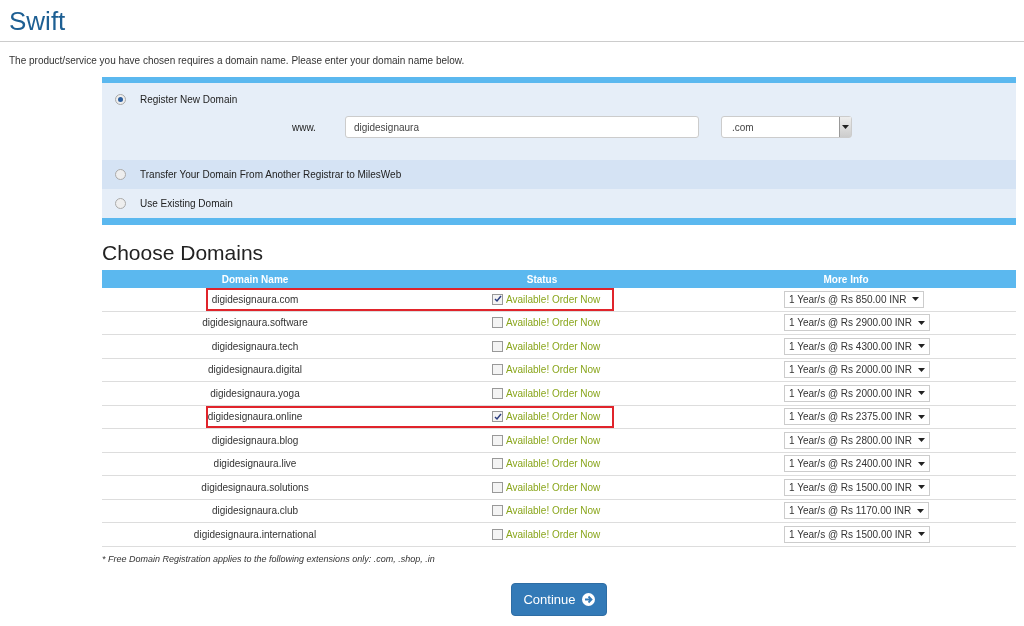 The width and height of the screenshot is (1024, 626). What do you see at coordinates (857, 464) in the screenshot?
I see `price-dropdown: 1 Year/s @ Rs 2400.00 INR` at bounding box center [857, 464].